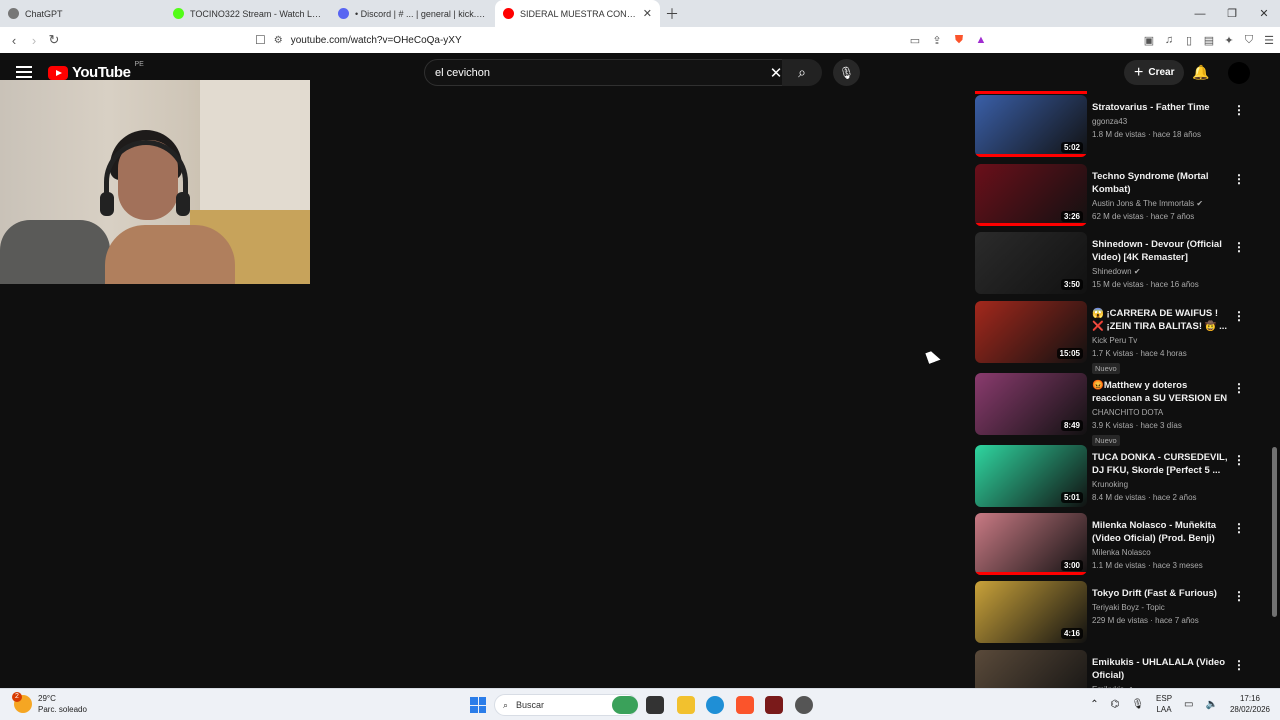 The width and height of the screenshot is (1280, 720). I want to click on menu-icon: ☰, so click(1269, 40).